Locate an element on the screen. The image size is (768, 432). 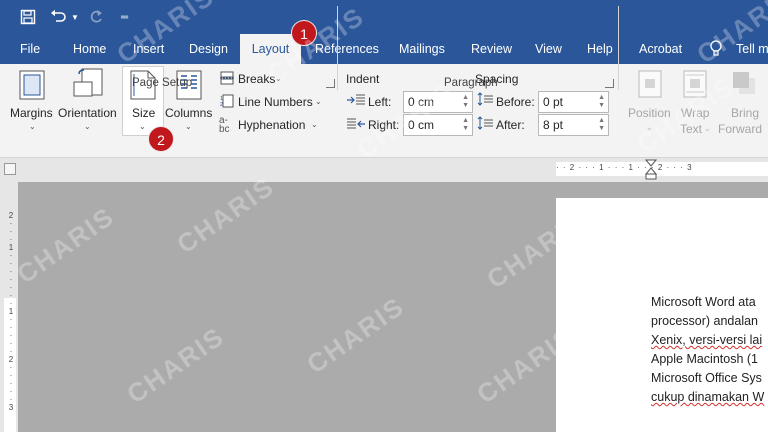
size-button: Size is located at coordinates (143, 113).